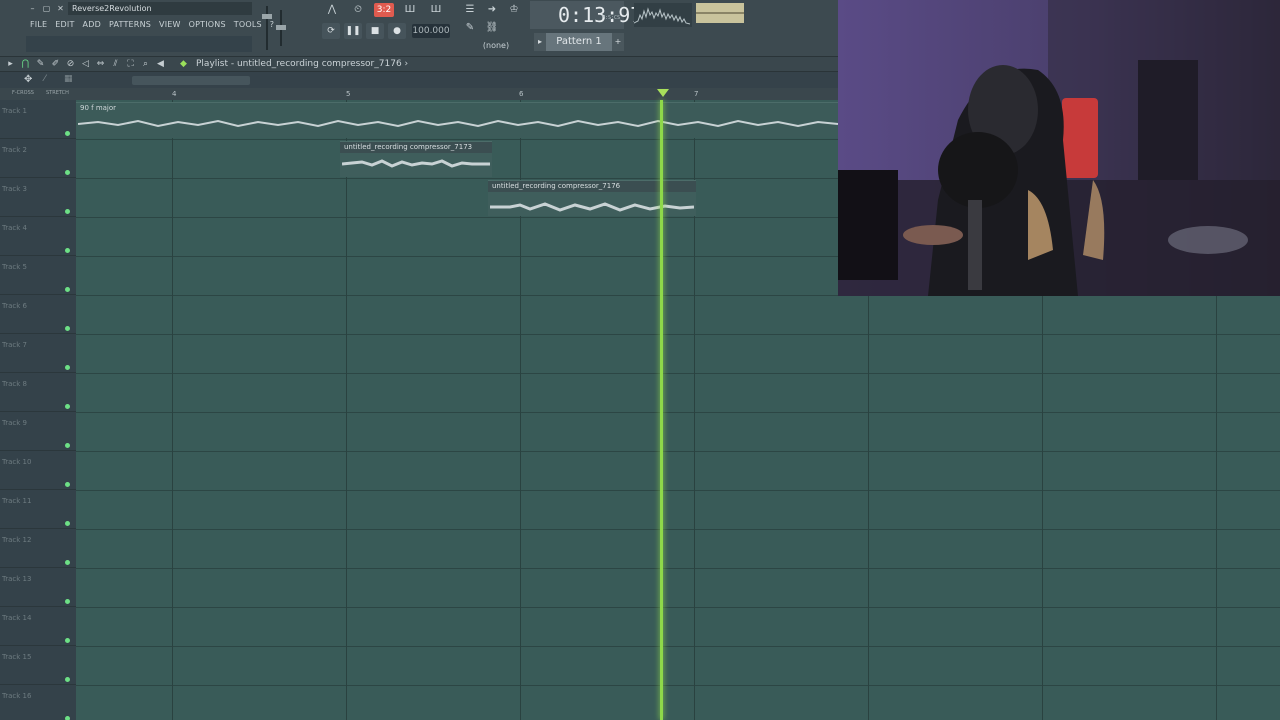  I want to click on track-header: Track 11, so click(38, 509).